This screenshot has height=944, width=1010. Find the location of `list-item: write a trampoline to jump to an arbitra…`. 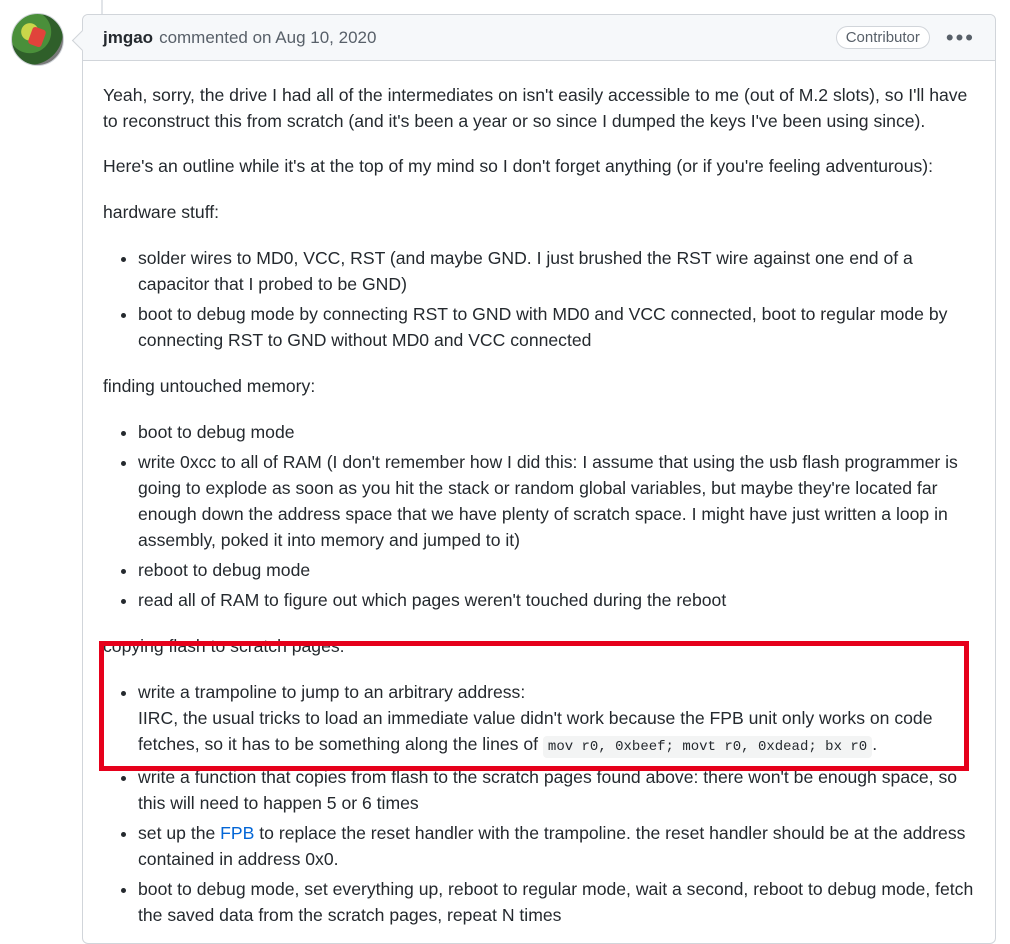

list-item: write a trampoline to jump to an arbitra… is located at coordinates (560, 719).